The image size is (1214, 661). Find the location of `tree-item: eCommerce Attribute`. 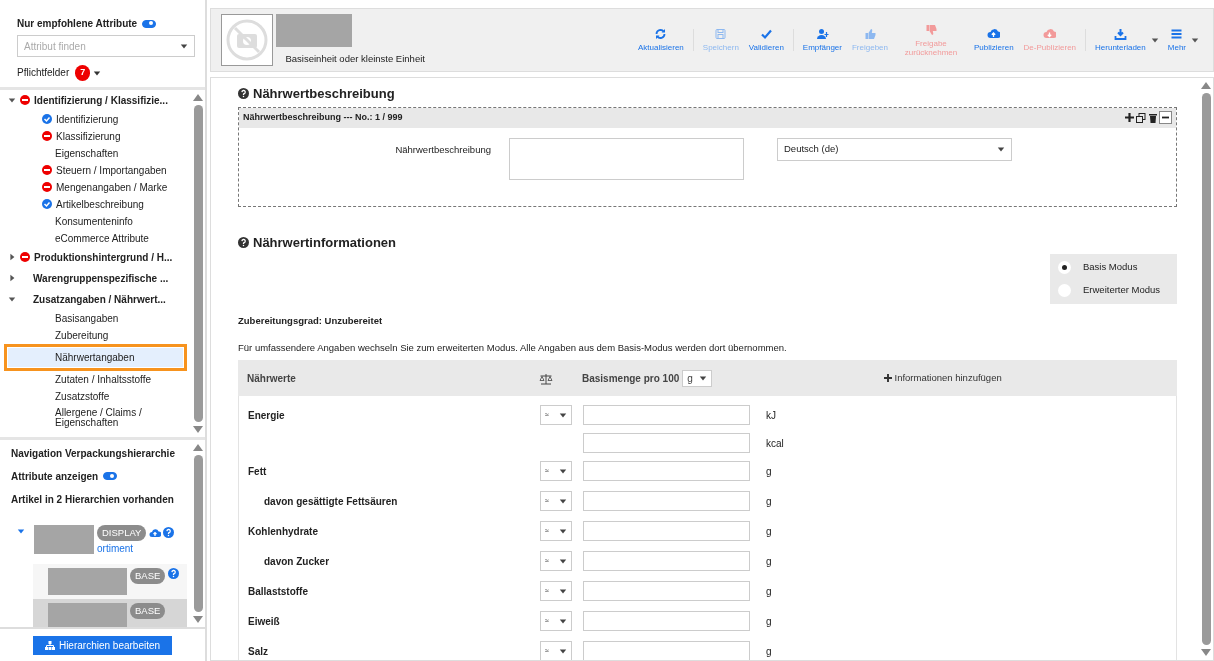

tree-item: eCommerce Attribute is located at coordinates (99, 238).